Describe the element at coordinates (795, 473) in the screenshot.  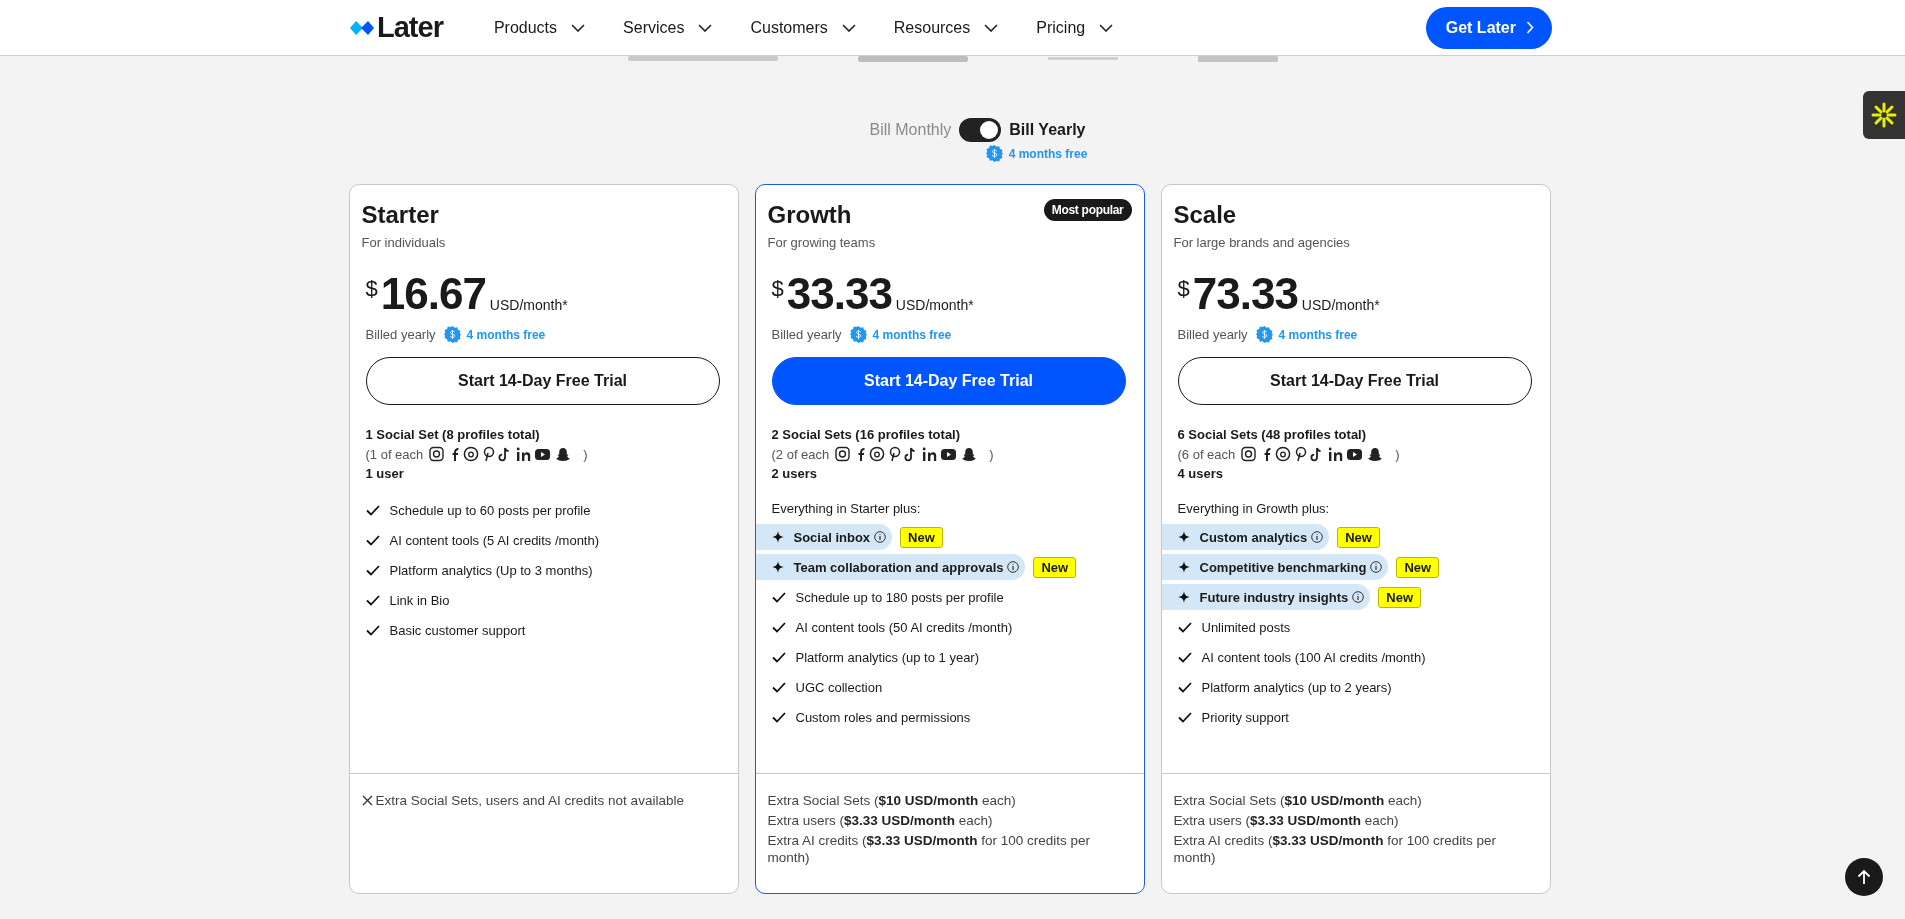
I see `users-text: 2 users` at that location.